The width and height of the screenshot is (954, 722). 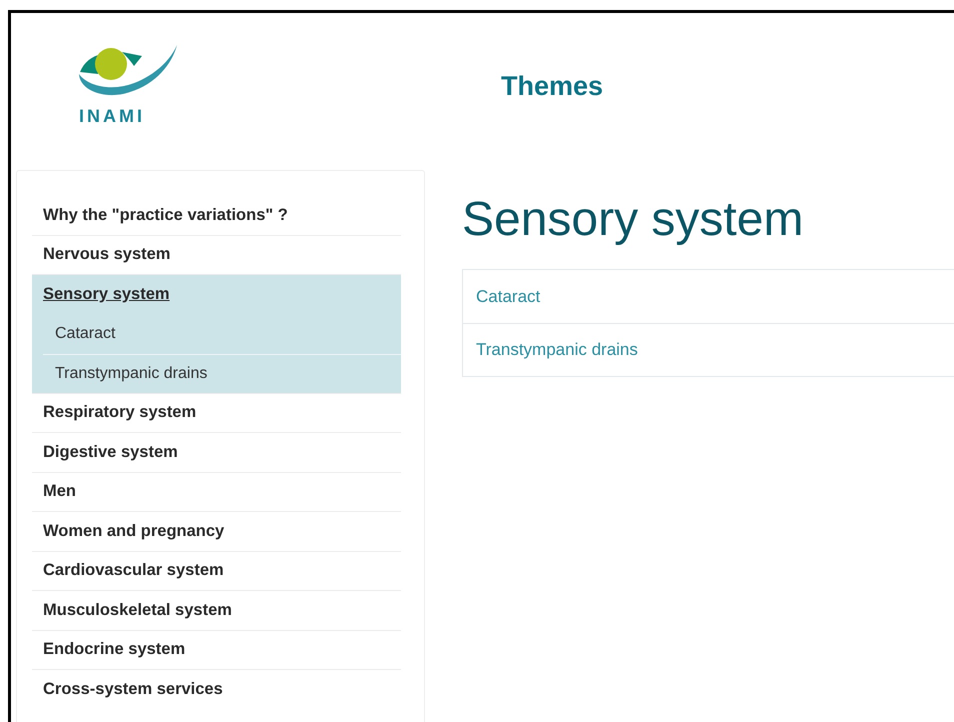 I want to click on nav-item: Men, so click(x=216, y=492).